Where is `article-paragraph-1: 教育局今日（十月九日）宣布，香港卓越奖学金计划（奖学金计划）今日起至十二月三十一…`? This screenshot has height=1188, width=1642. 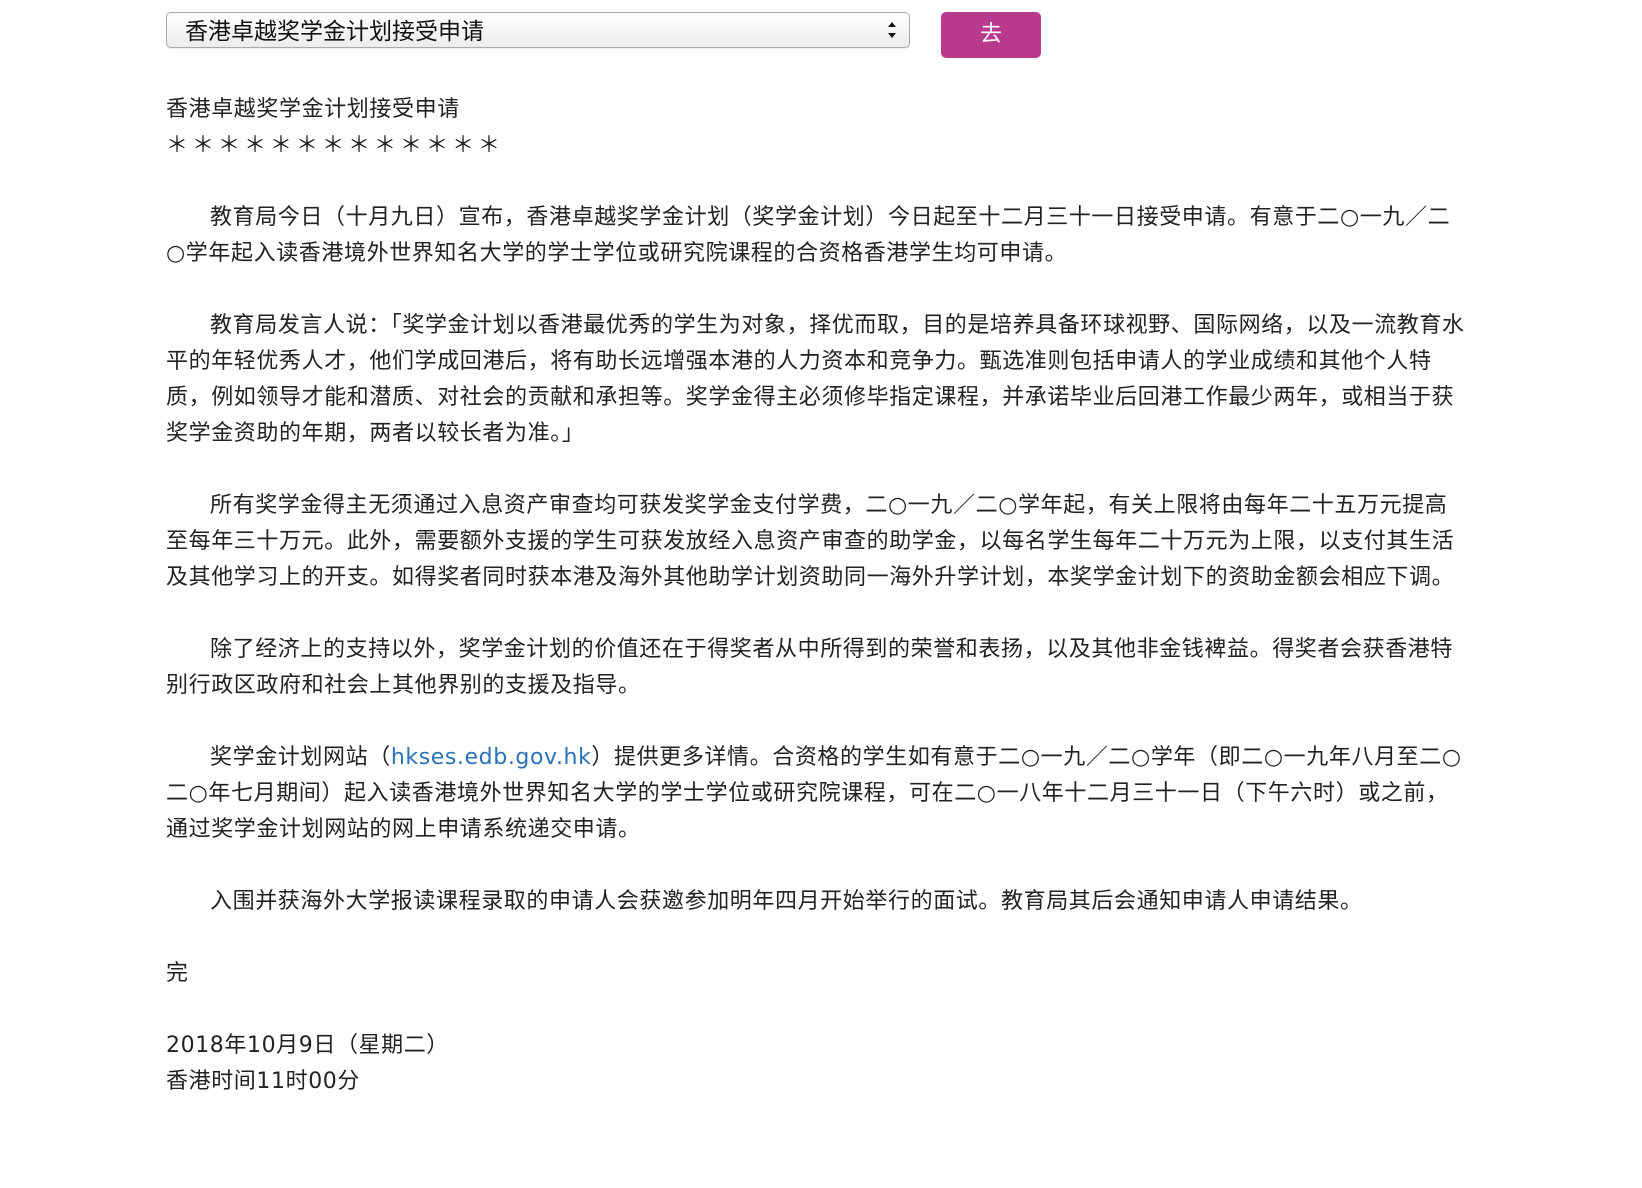 article-paragraph-1: 教育局今日（十月九日）宣布，香港卓越奖学金计划（奖学金计划）今日起至十二月三十一… is located at coordinates (808, 235).